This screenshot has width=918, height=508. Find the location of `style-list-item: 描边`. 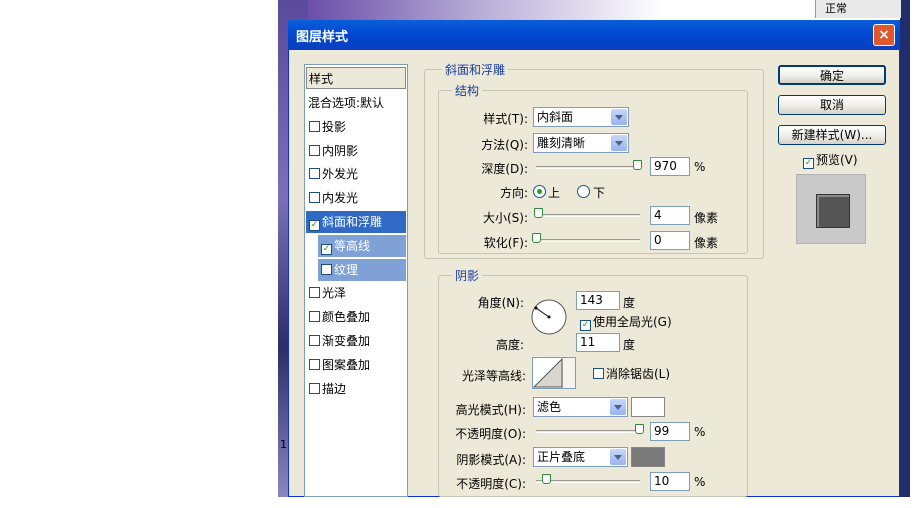

style-list-item: 描边 is located at coordinates (356, 389).